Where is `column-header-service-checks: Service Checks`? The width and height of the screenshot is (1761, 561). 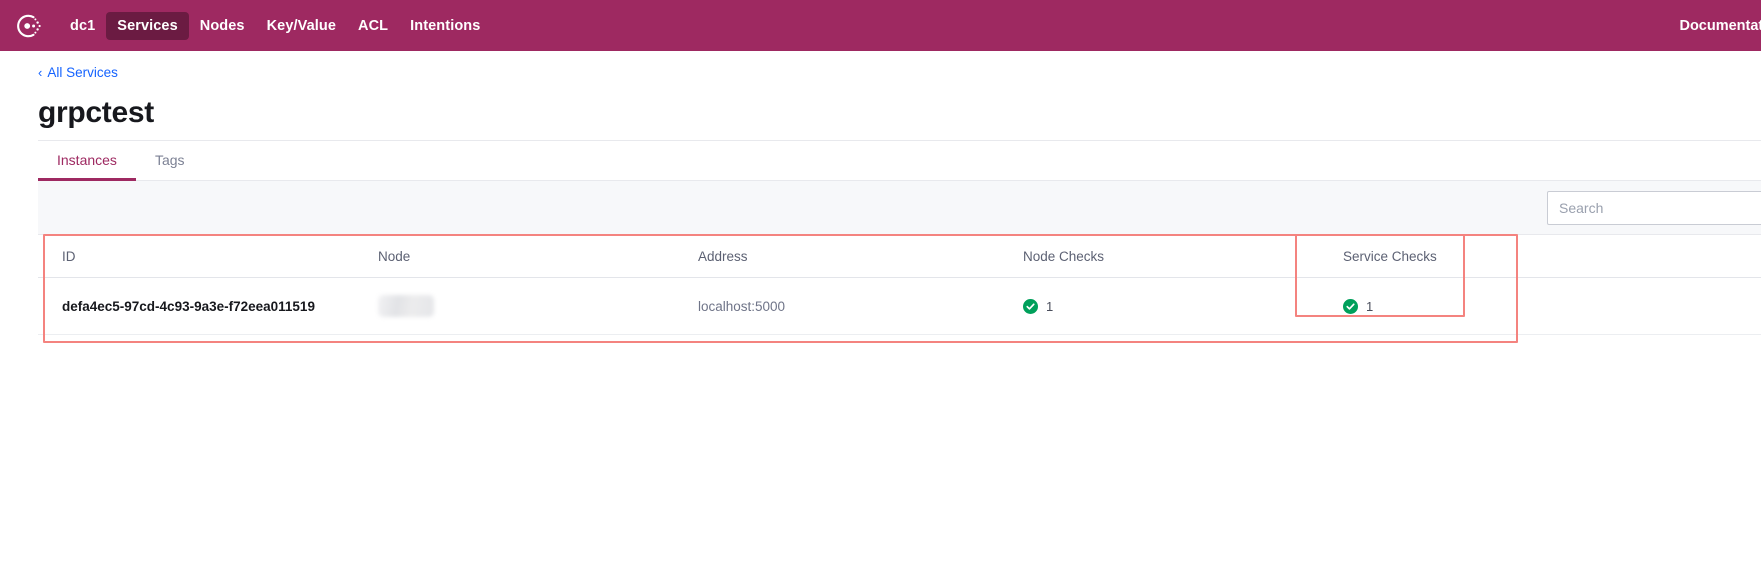 column-header-service-checks: Service Checks is located at coordinates (1443, 256).